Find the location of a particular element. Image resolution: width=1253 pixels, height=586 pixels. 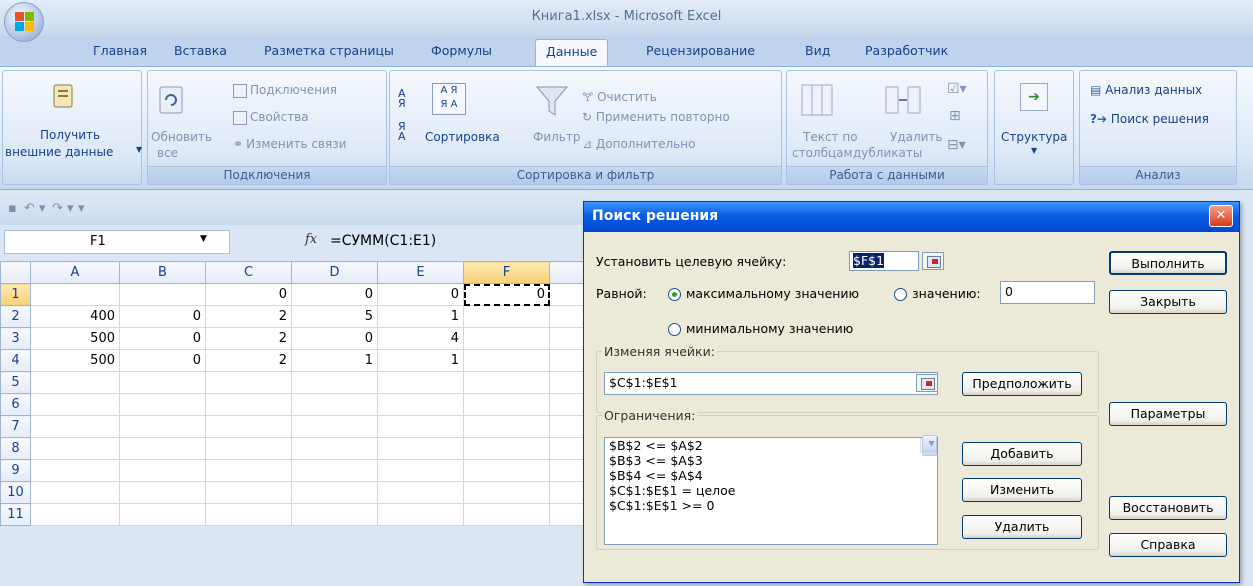

add-button: Добавить is located at coordinates (1022, 454).